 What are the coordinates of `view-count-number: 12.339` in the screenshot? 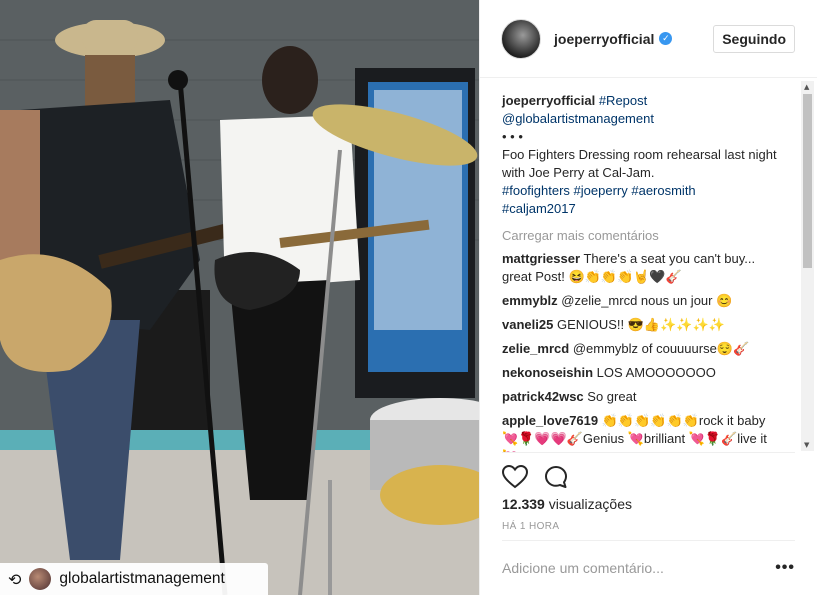 It's located at (523, 504).